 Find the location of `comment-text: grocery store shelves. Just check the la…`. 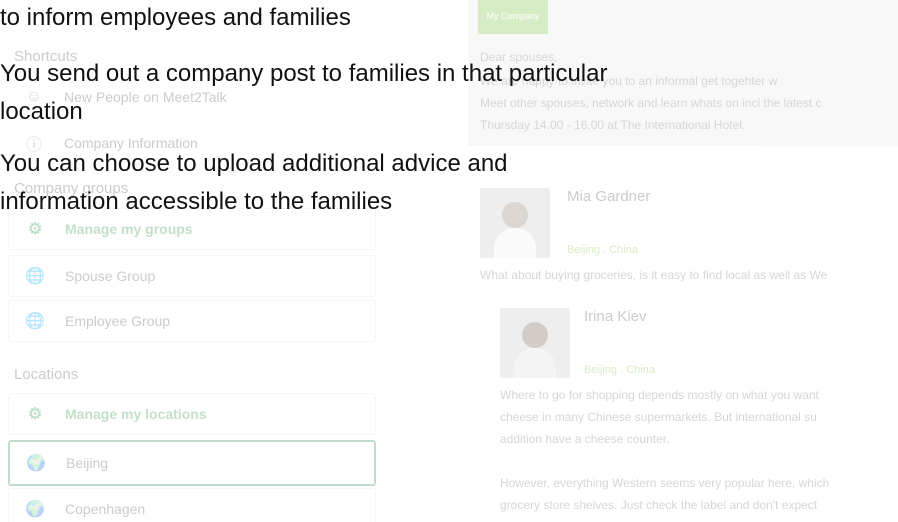

comment-text: grocery store shelves. Just check the la… is located at coordinates (659, 505).